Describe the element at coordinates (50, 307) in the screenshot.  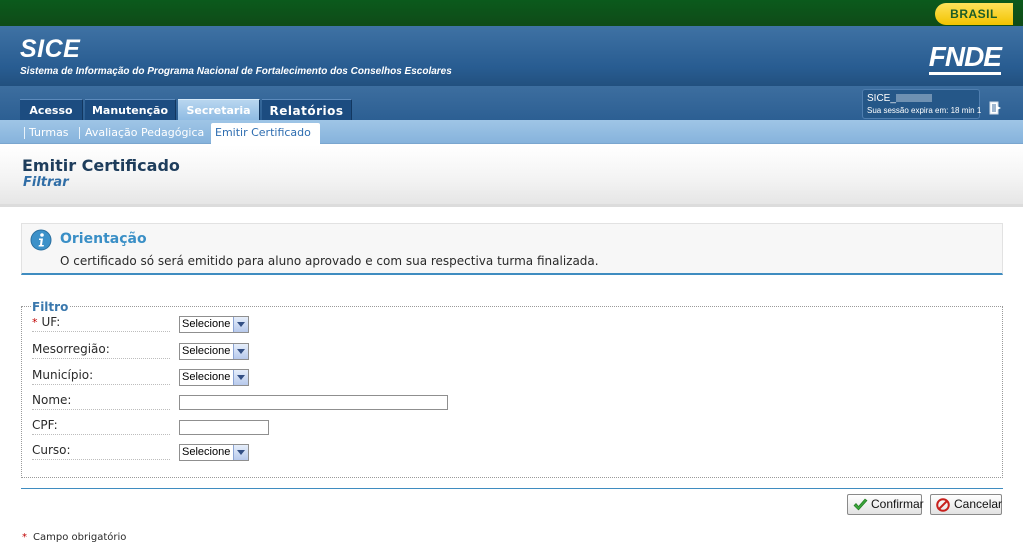
I see `filter-legend: Filtro` at that location.